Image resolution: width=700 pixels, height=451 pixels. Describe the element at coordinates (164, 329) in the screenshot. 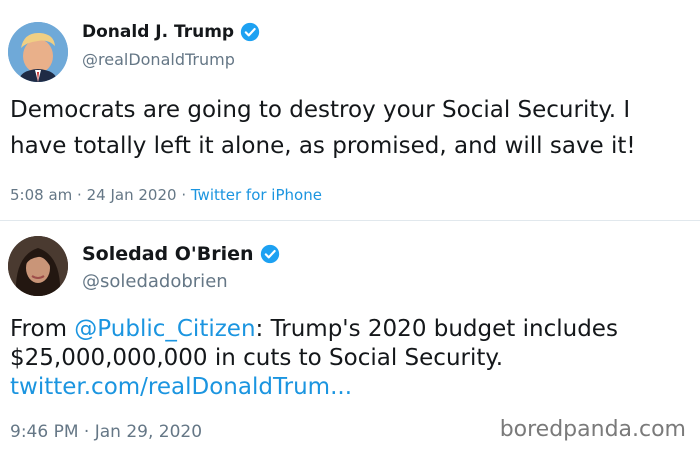

I see `mention-link: @Public_Citizen` at that location.